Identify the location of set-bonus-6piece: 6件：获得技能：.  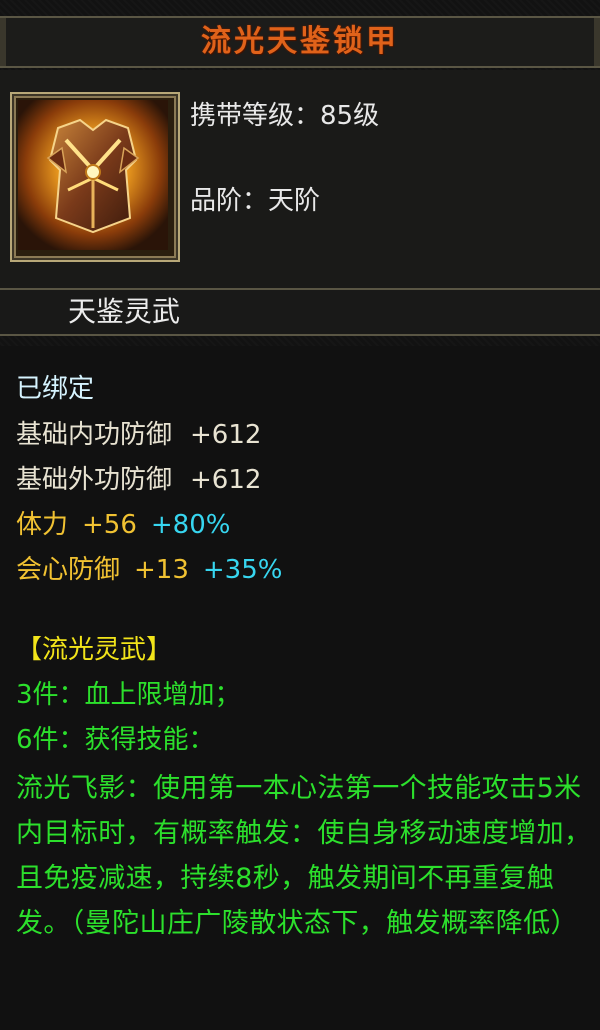
(115, 740).